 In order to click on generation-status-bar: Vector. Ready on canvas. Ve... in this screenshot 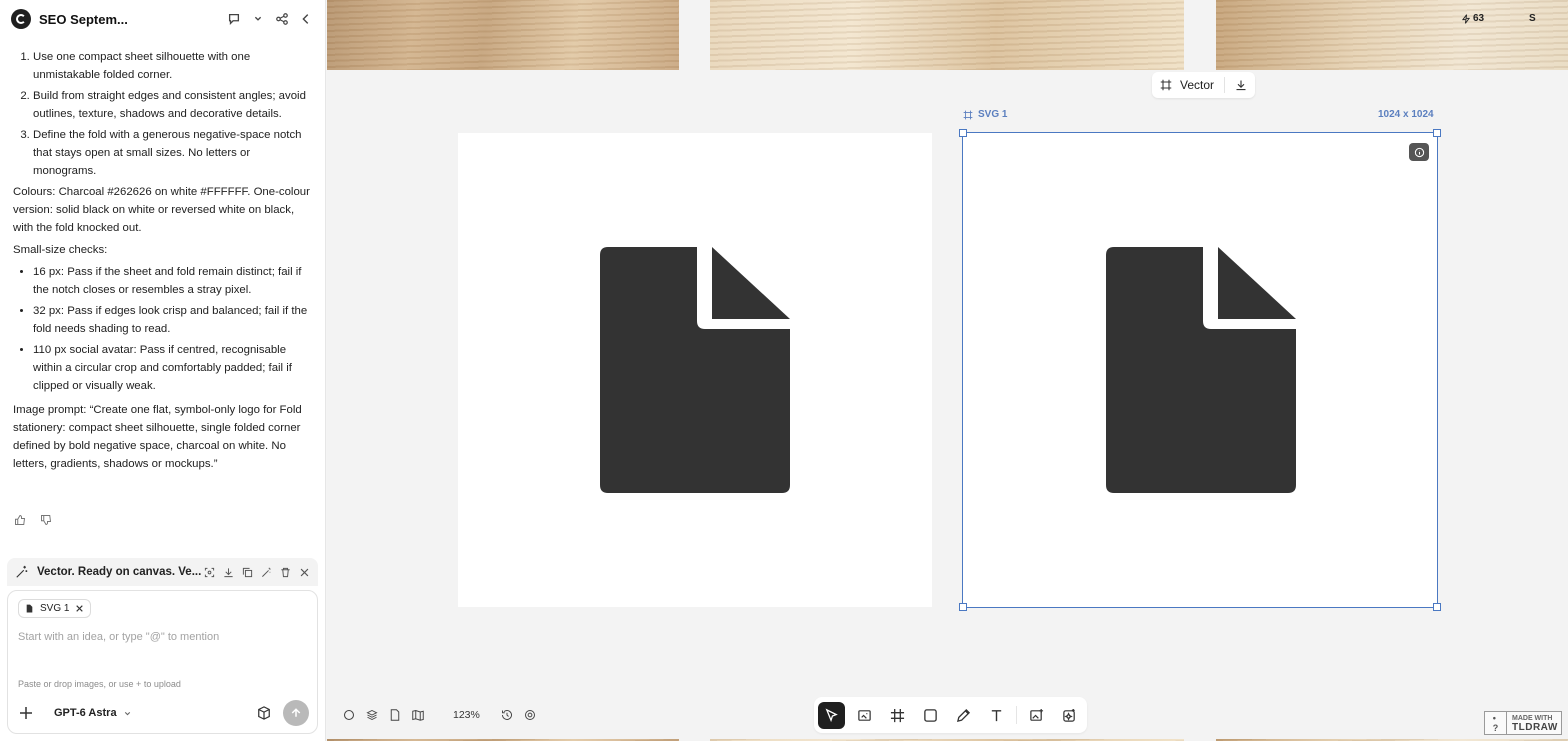, I will do `click(162, 572)`.